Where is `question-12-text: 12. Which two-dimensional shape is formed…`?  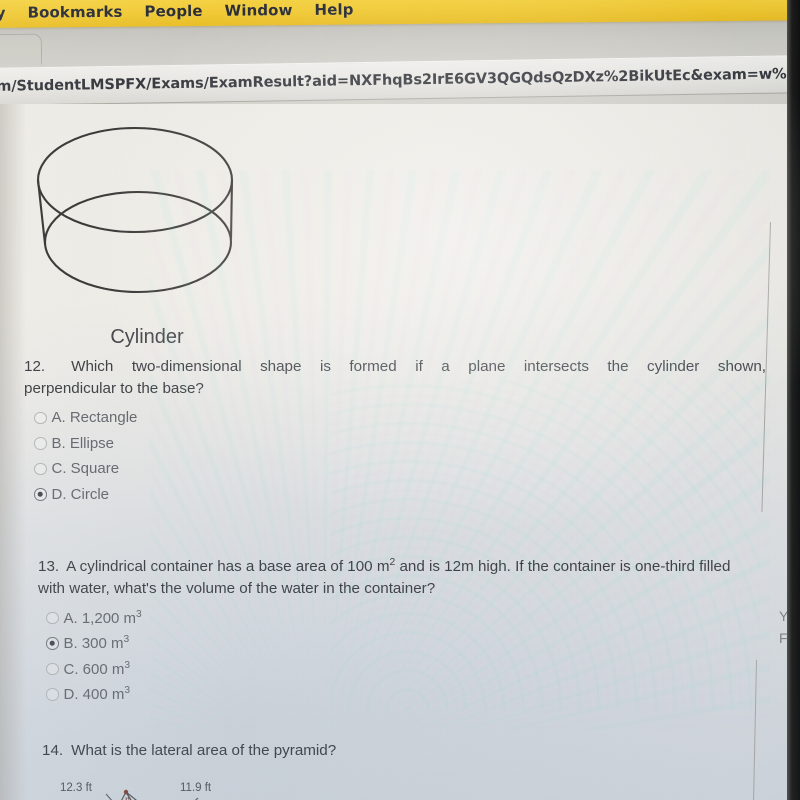
question-12-text: 12. Which two-dimensional shape is formed… is located at coordinates (395, 377).